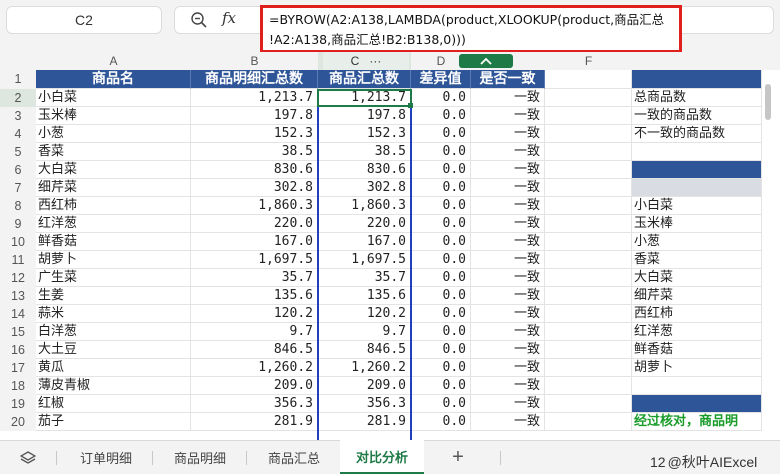 Image resolution: width=780 pixels, height=474 pixels. I want to click on cell-summary-total: 220.0, so click(364, 224).